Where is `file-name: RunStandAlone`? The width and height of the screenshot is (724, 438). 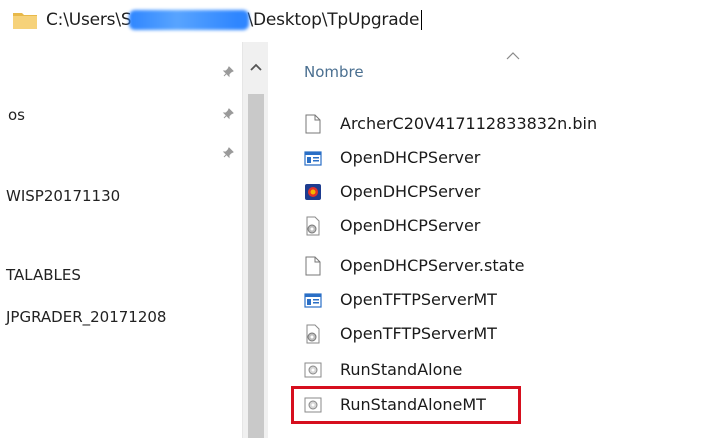 file-name: RunStandAlone is located at coordinates (401, 369).